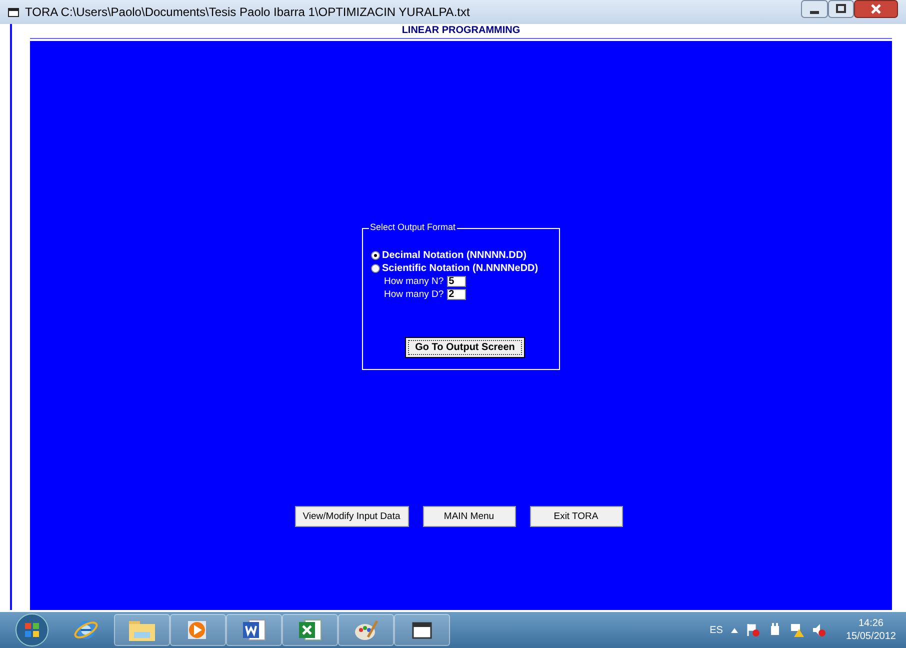 This screenshot has width=906, height=648. I want to click on maximize-button, so click(841, 9).